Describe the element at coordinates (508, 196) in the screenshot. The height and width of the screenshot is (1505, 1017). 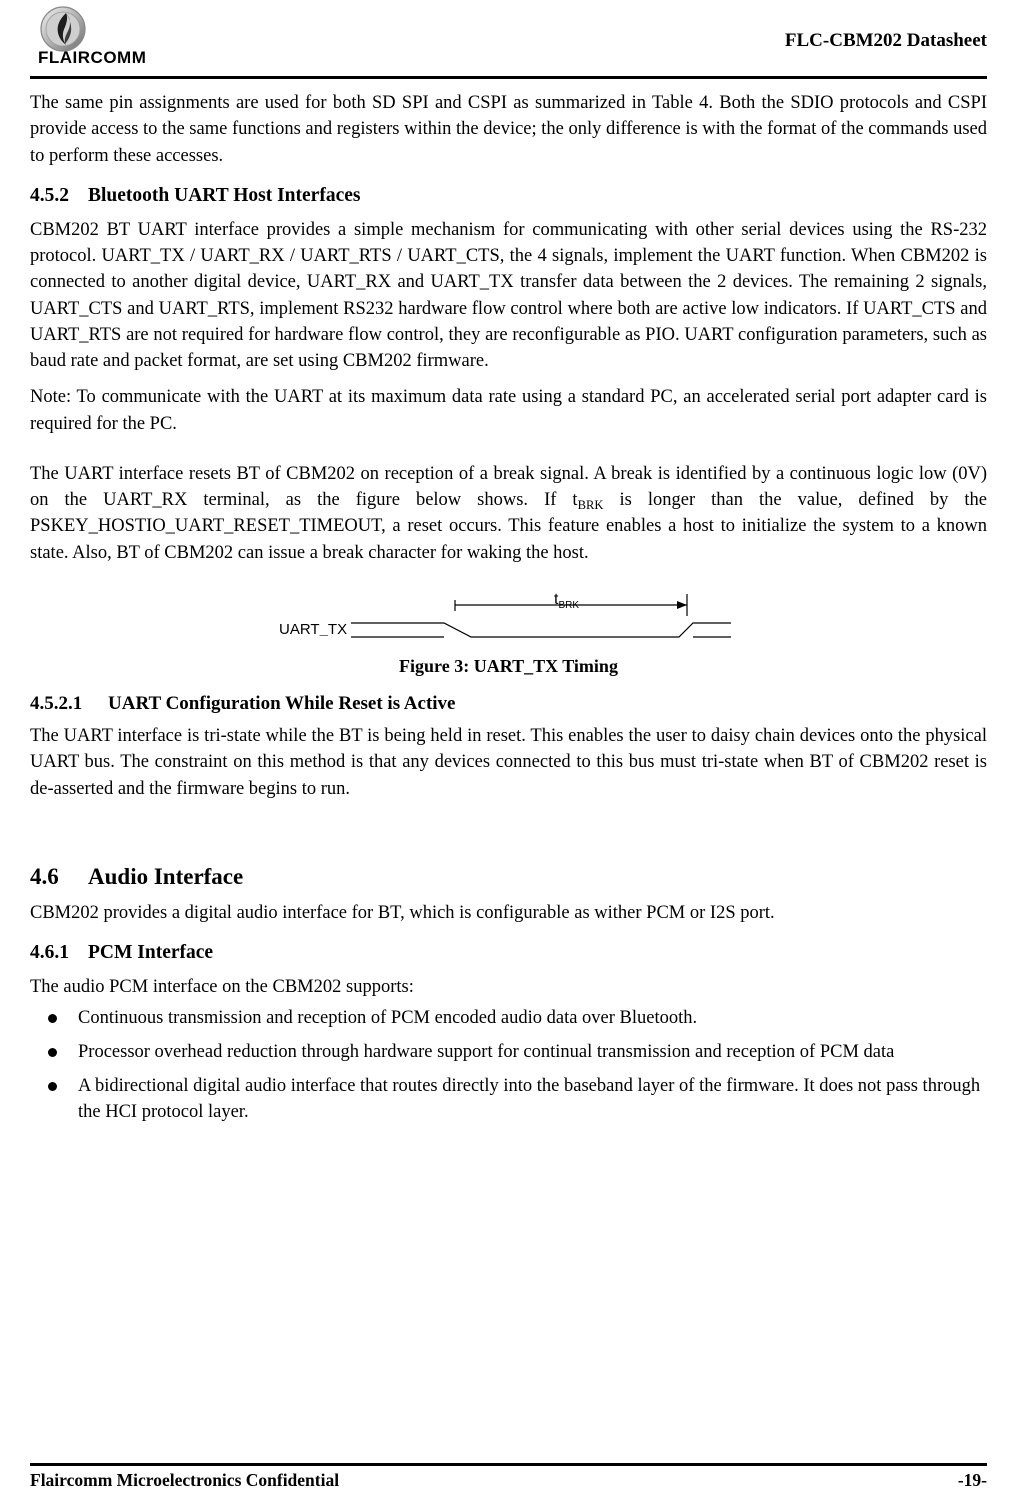
I see `heading-4-5-2: 4.5.2 Bluetooth UART Host Interfaces` at that location.